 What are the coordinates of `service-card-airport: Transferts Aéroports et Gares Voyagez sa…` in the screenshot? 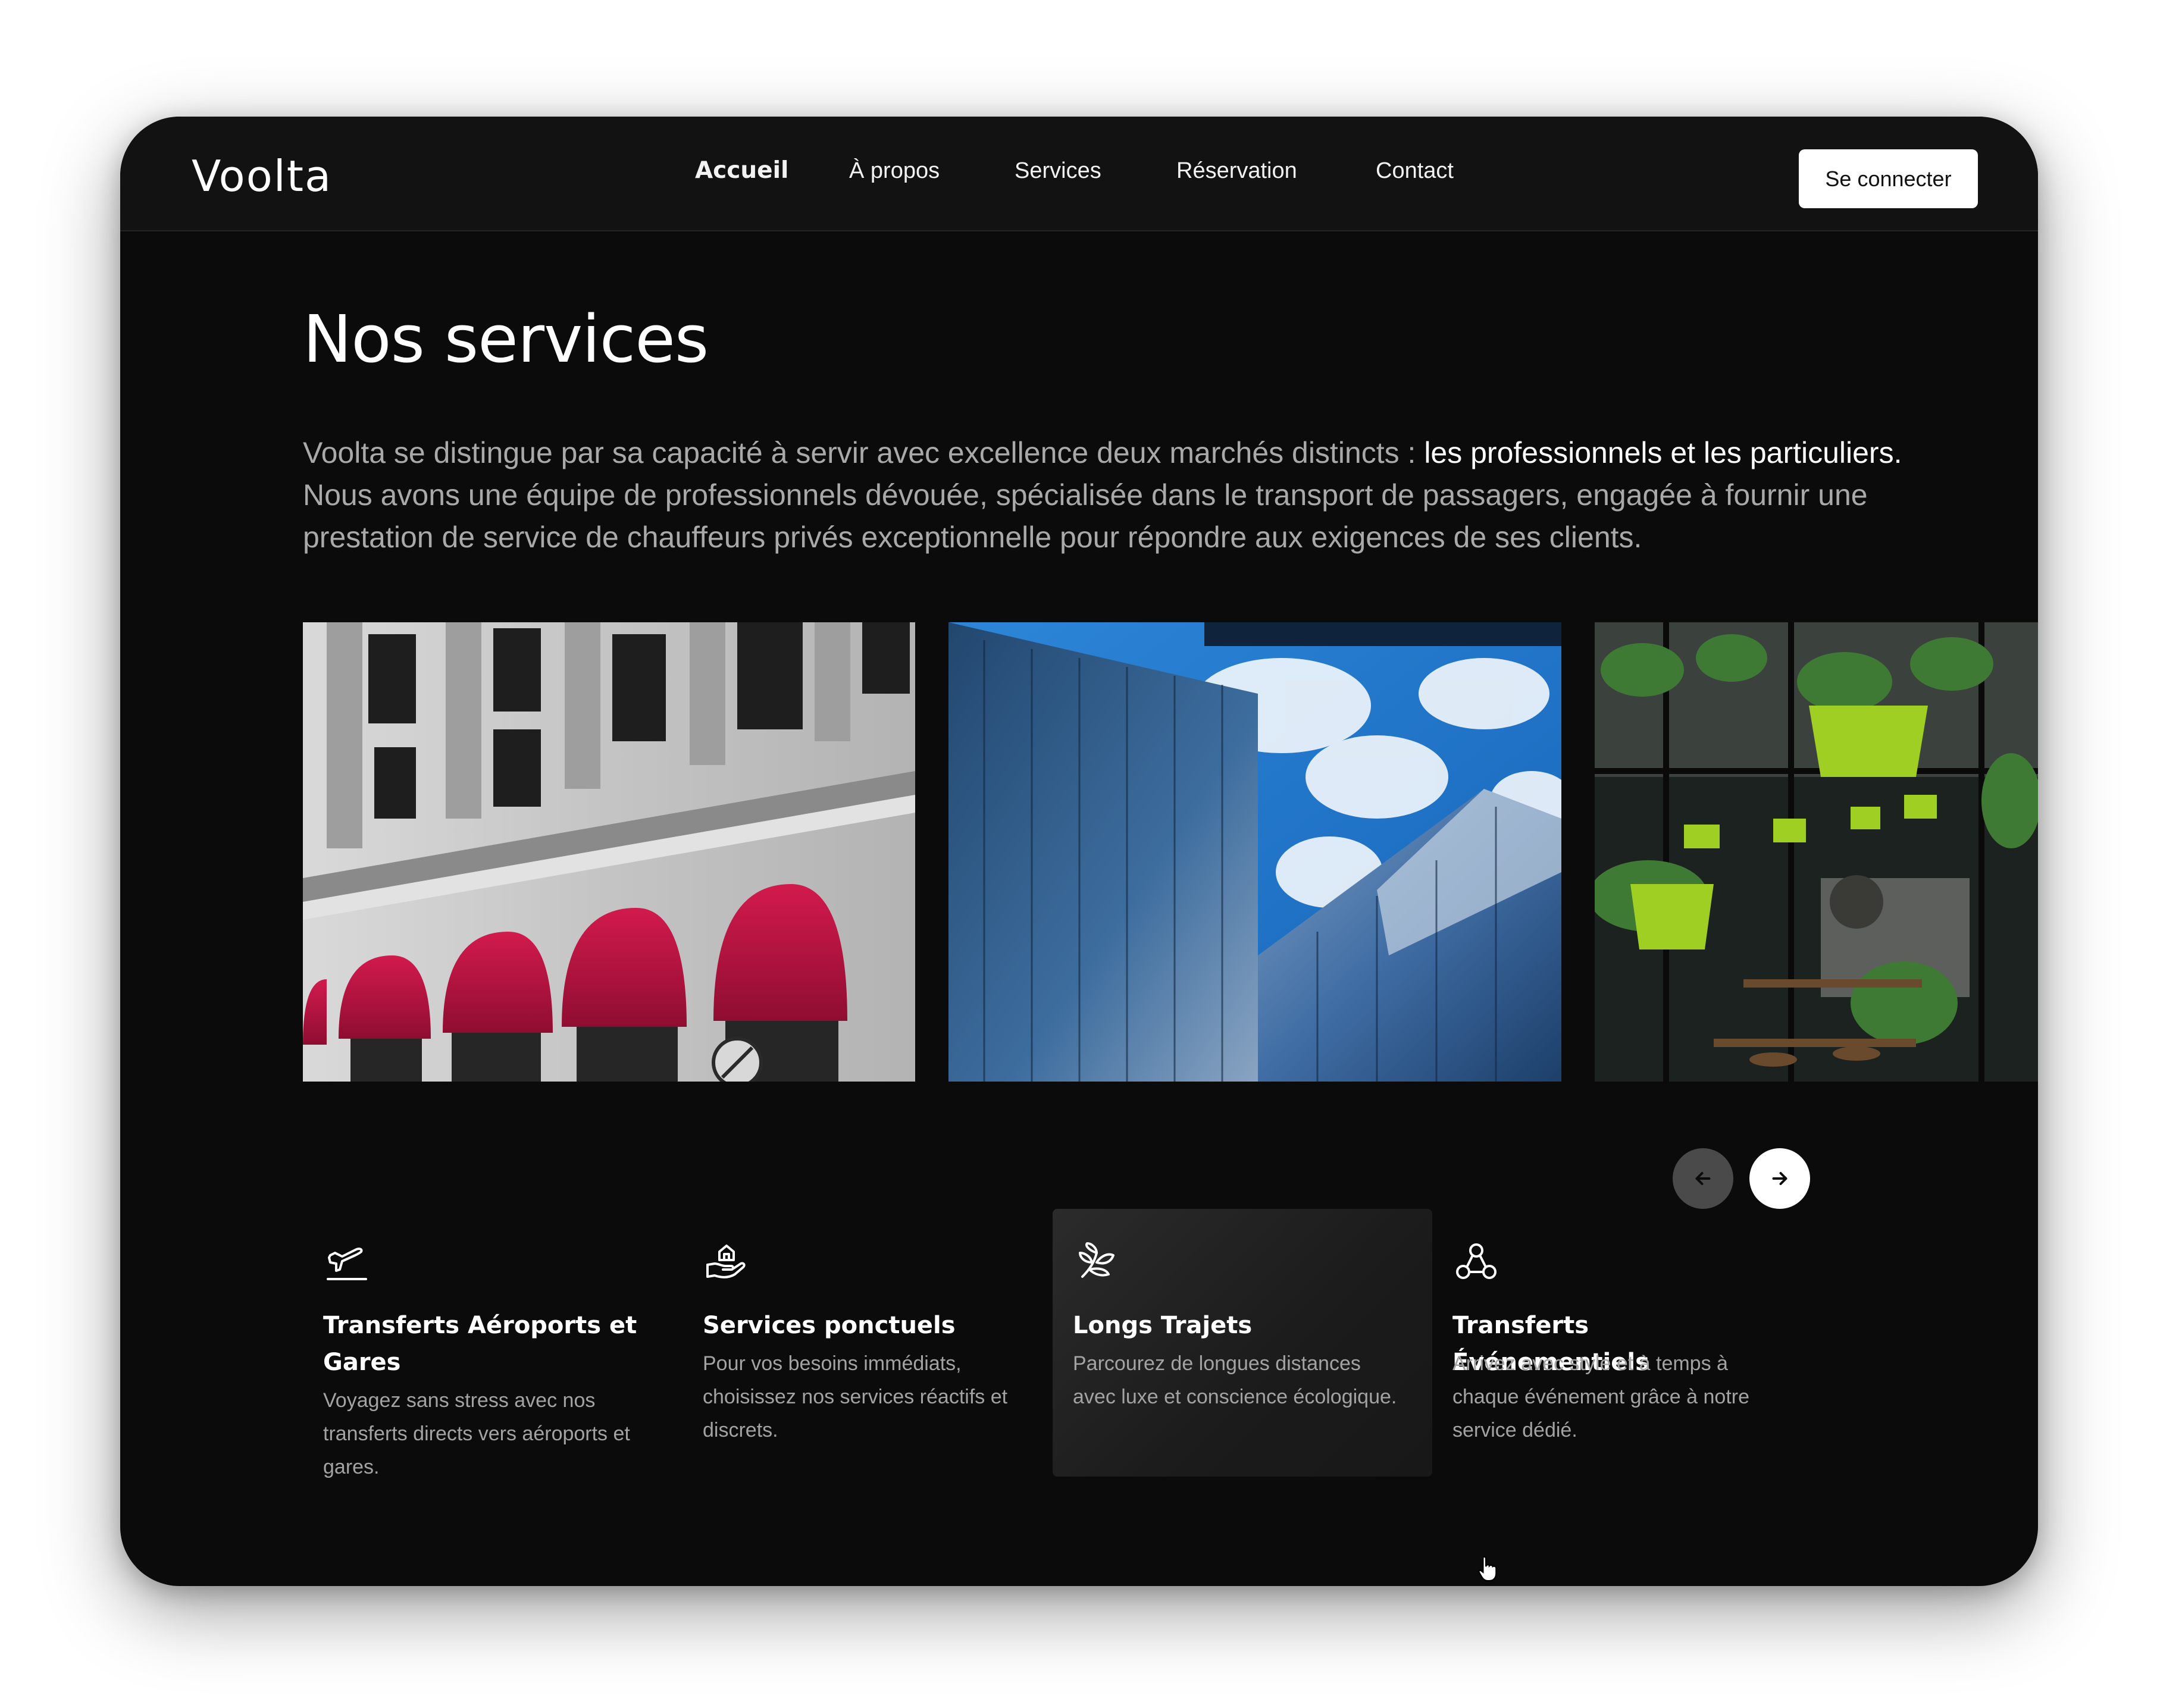 It's located at (493, 1343).